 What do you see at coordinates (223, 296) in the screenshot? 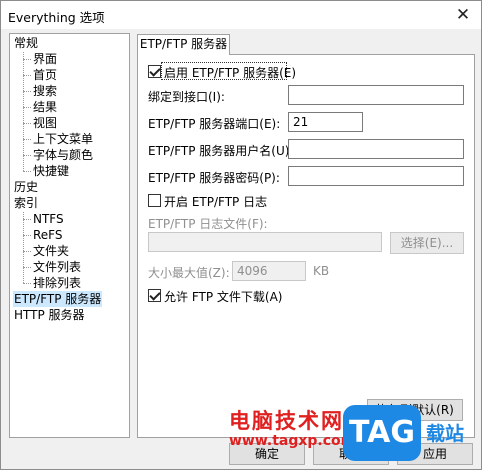
I see `allow-download-label: 允许 FTP 文件下载(A)` at bounding box center [223, 296].